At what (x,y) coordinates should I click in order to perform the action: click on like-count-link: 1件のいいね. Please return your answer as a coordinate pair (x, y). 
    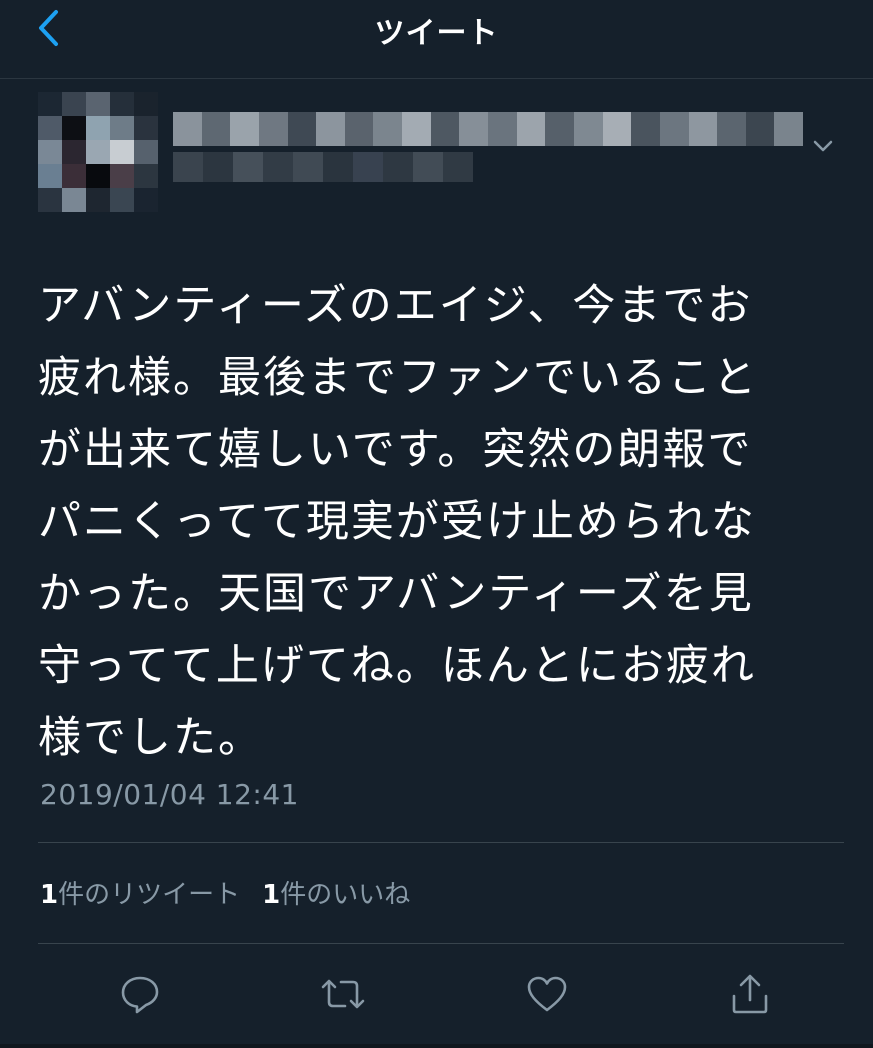
    Looking at the image, I should click on (336, 892).